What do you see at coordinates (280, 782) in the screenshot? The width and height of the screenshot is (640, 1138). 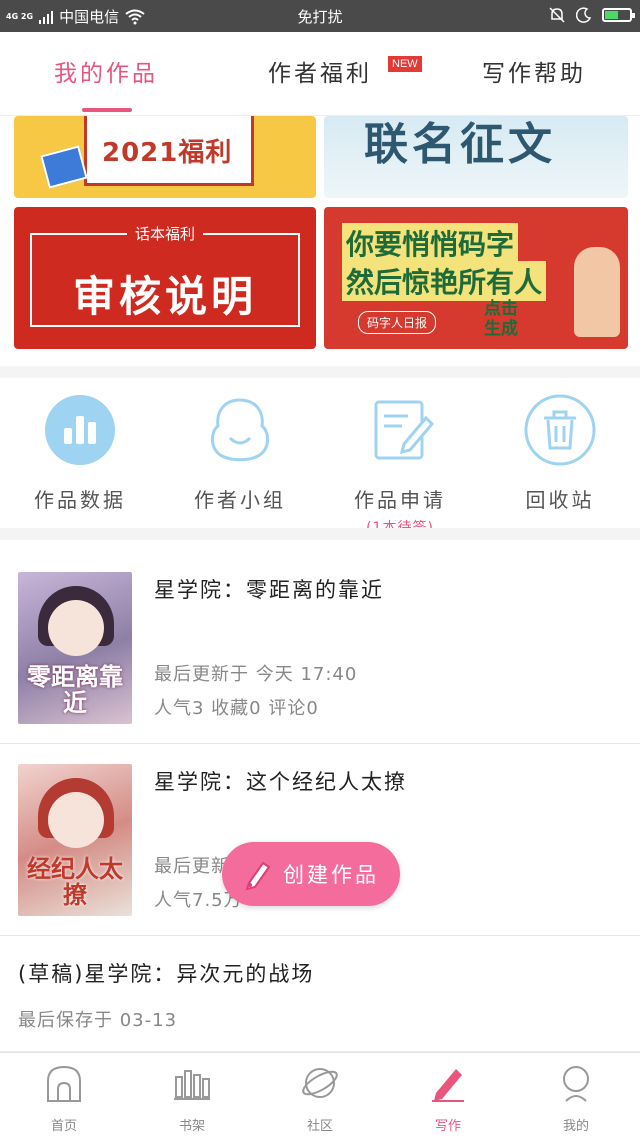 I see `work-title: 星学院：这个经纪人太撩` at bounding box center [280, 782].